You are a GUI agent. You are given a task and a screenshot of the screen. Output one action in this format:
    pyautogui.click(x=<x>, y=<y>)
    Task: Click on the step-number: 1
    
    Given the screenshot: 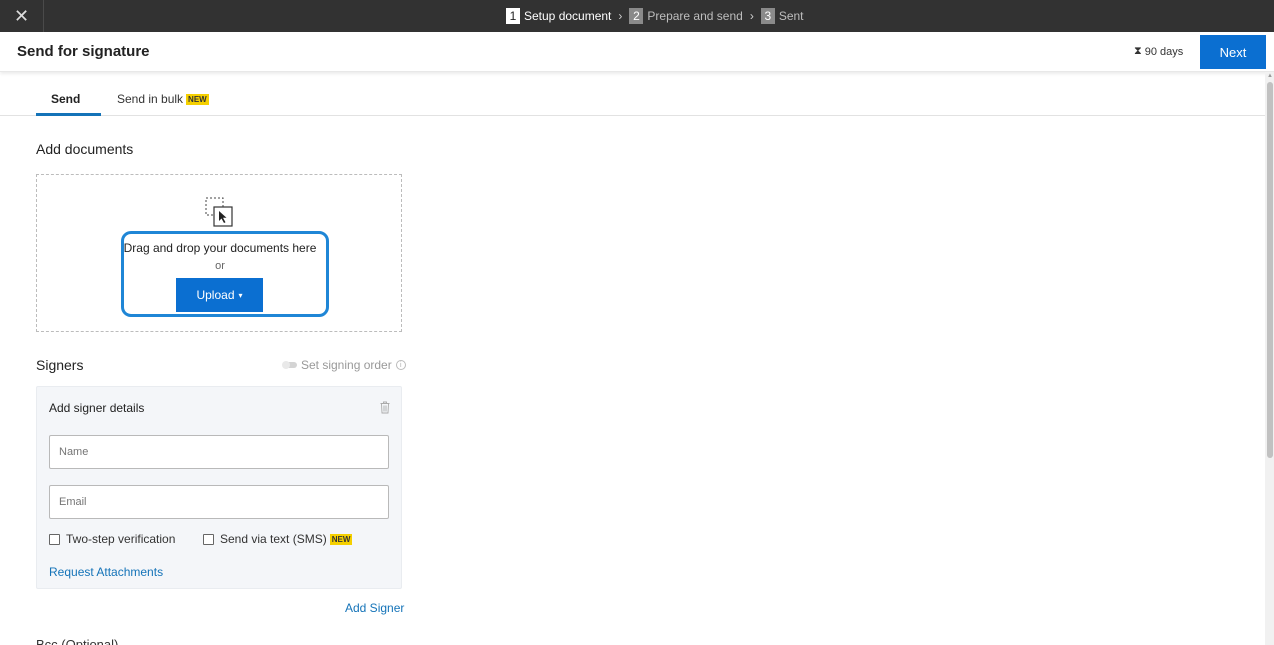 What is the action you would take?
    pyautogui.click(x=513, y=16)
    